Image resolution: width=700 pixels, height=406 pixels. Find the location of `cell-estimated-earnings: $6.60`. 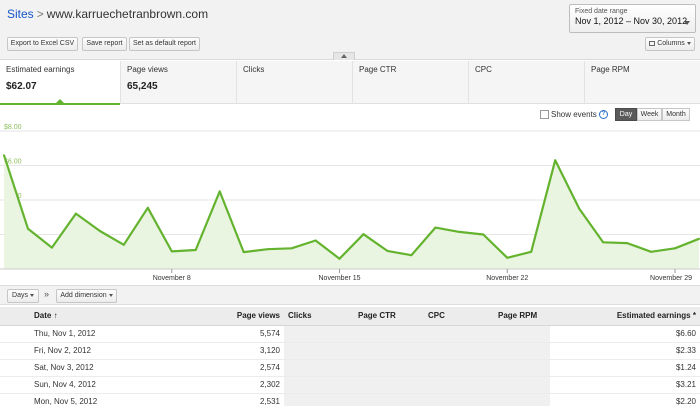

cell-estimated-earnings: $6.60 is located at coordinates (625, 334).